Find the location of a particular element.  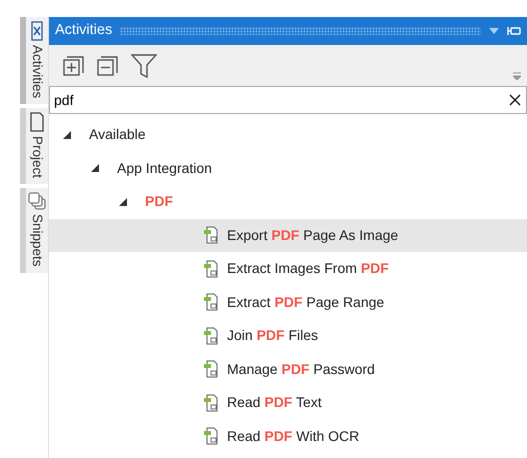

tree-item: Extract PDF Page Range is located at coordinates (288, 302).